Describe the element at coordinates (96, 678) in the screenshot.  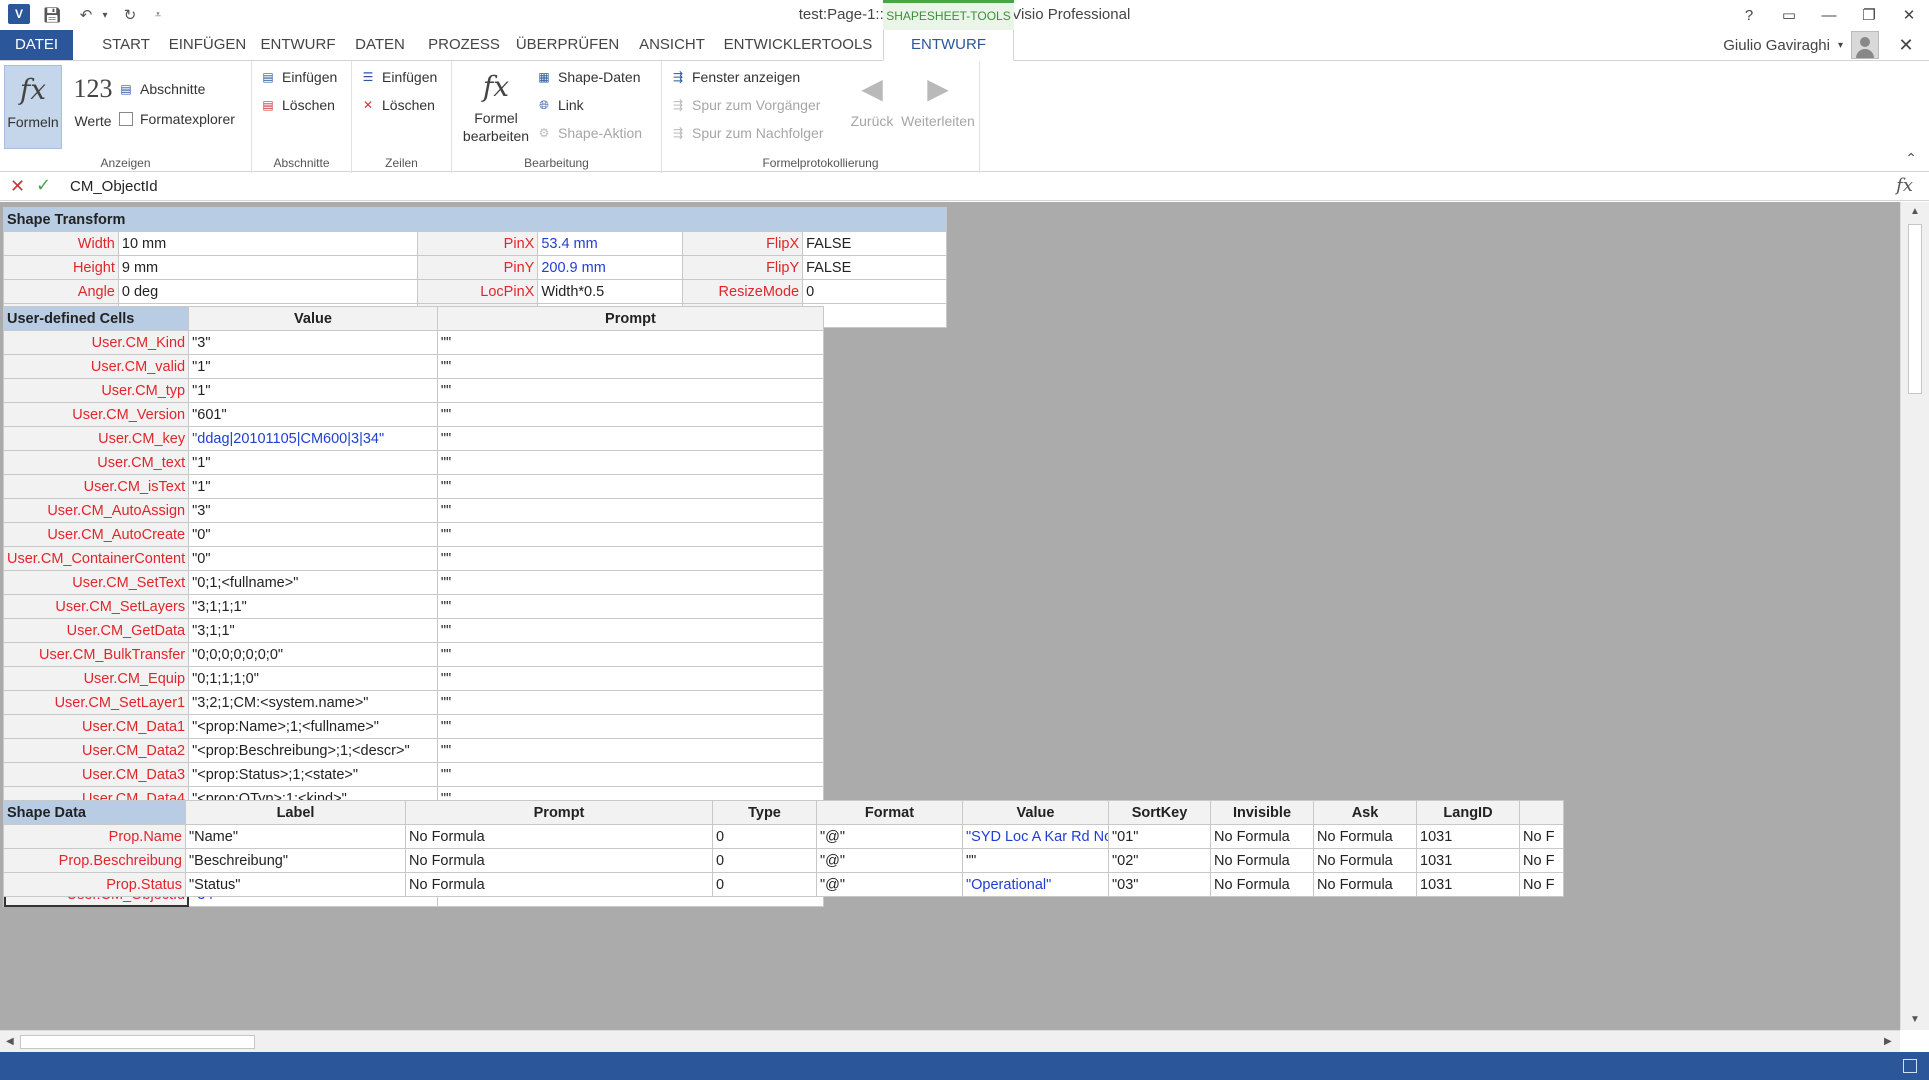
I see `row-name: User.CM_Equip` at that location.